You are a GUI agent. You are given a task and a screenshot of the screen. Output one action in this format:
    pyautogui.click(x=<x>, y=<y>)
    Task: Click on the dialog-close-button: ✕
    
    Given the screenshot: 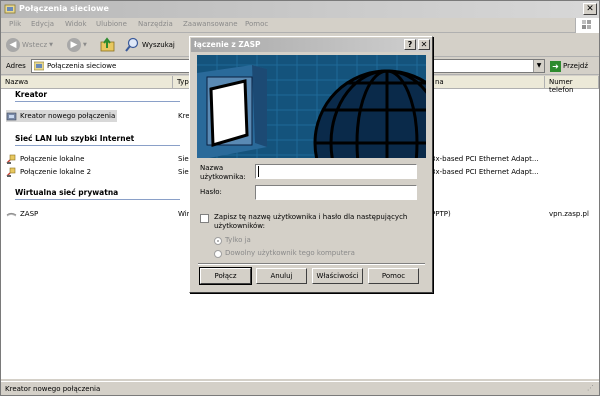 What is the action you would take?
    pyautogui.click(x=424, y=44)
    